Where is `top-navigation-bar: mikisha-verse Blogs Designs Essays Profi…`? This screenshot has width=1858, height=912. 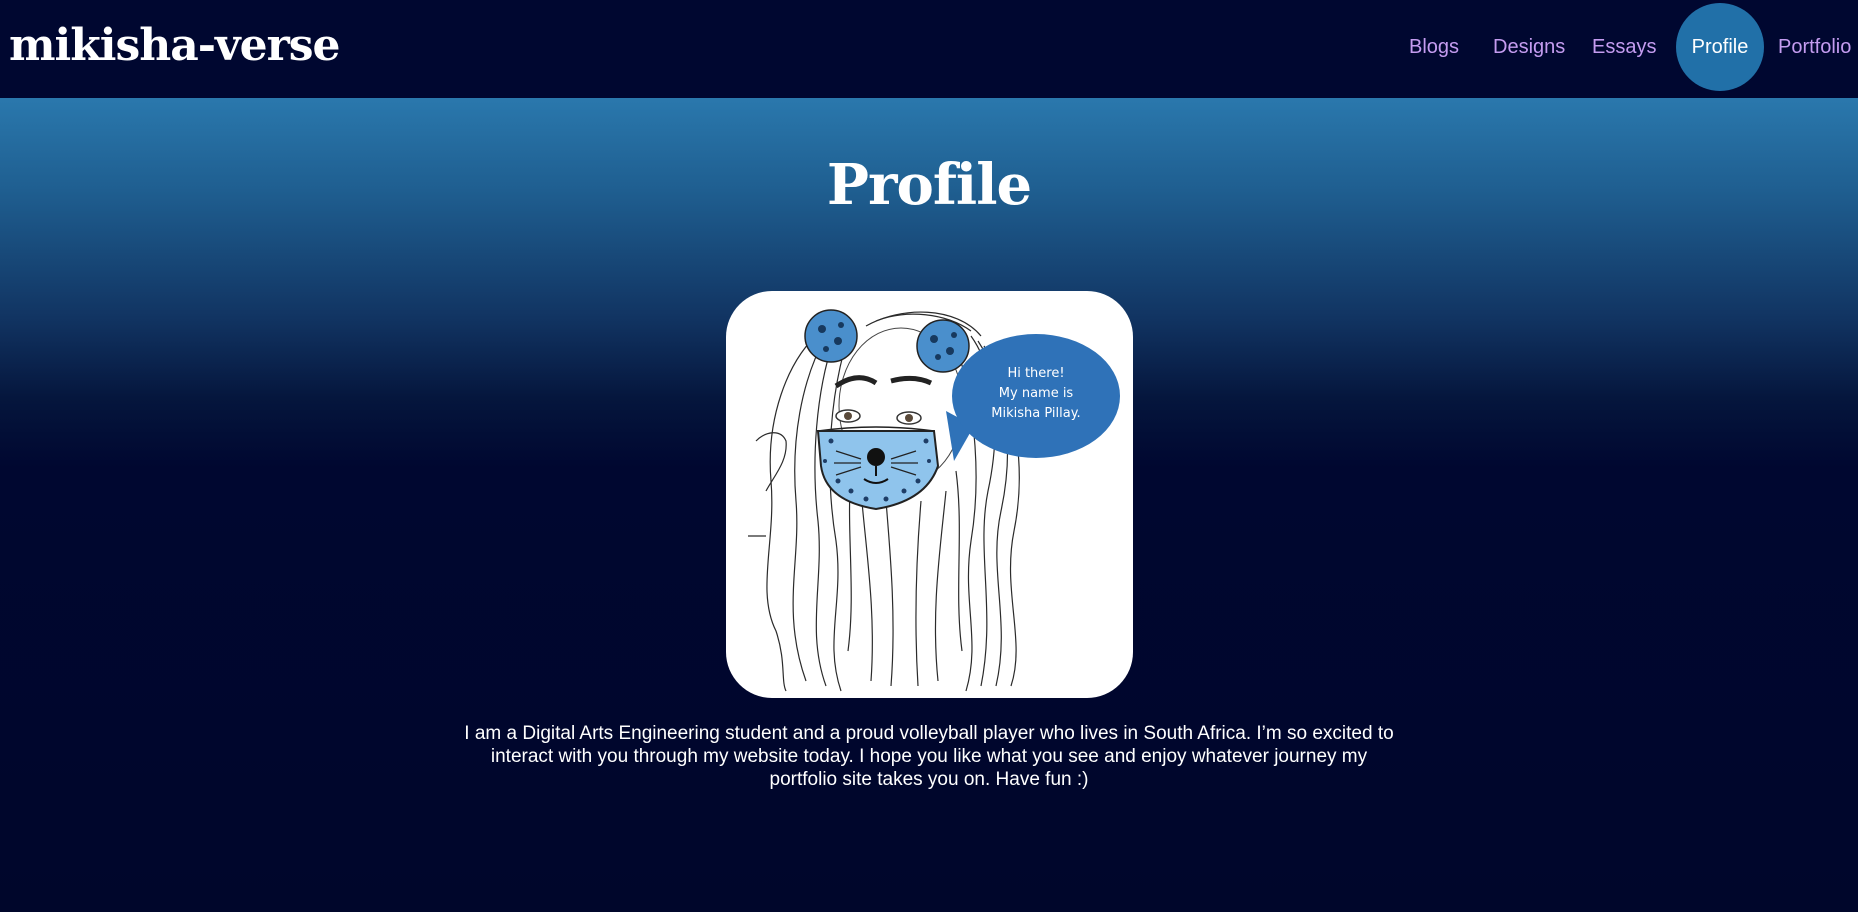
top-navigation-bar: mikisha-verse Blogs Designs Essays Profi… is located at coordinates (929, 49).